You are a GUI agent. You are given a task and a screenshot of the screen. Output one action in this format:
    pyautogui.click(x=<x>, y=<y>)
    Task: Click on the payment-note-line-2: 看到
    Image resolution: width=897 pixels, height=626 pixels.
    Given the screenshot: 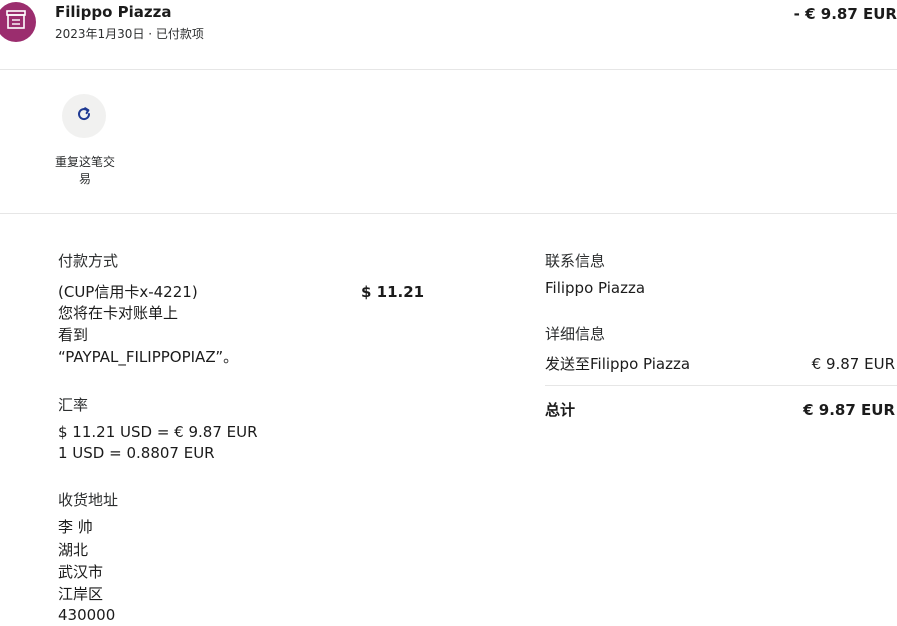 What is the action you would take?
    pyautogui.click(x=73, y=335)
    